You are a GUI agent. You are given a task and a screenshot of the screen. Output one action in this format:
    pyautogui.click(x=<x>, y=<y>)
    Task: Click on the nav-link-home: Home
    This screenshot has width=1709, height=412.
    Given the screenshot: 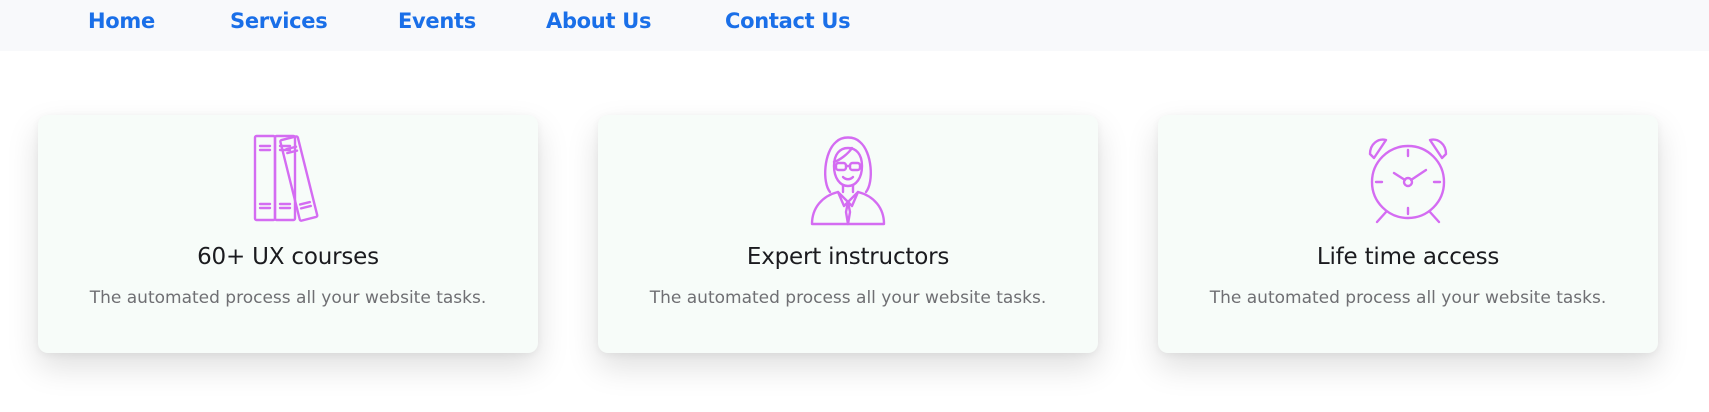 What is the action you would take?
    pyautogui.click(x=121, y=21)
    